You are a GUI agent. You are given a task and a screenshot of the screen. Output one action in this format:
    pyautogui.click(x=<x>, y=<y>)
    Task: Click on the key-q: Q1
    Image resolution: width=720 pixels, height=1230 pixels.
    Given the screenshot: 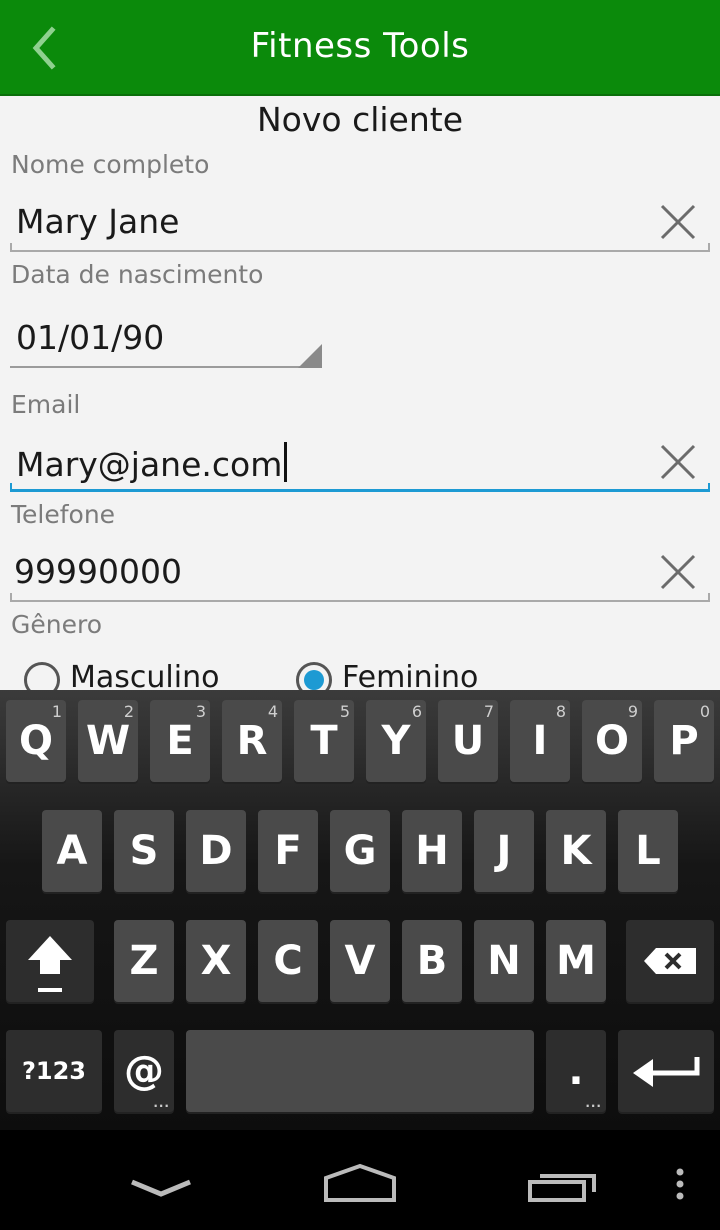 What is the action you would take?
    pyautogui.click(x=36, y=741)
    